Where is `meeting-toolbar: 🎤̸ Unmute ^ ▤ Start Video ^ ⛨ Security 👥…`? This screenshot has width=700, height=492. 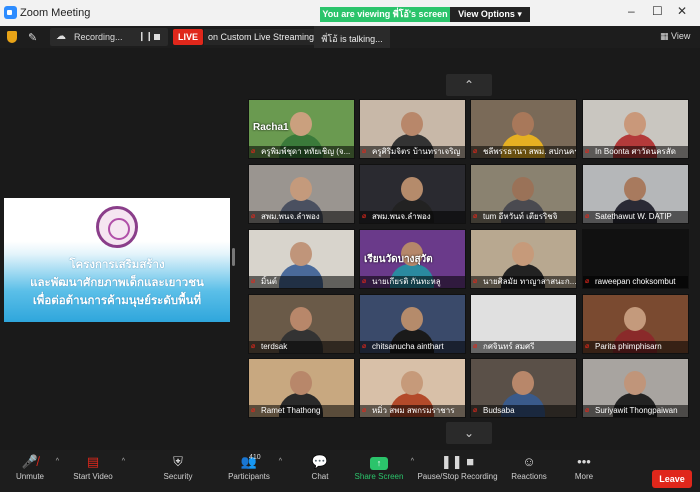 meeting-toolbar: 🎤̸ Unmute ^ ▤ Start Video ^ ⛨ Security 👥… is located at coordinates (350, 471).